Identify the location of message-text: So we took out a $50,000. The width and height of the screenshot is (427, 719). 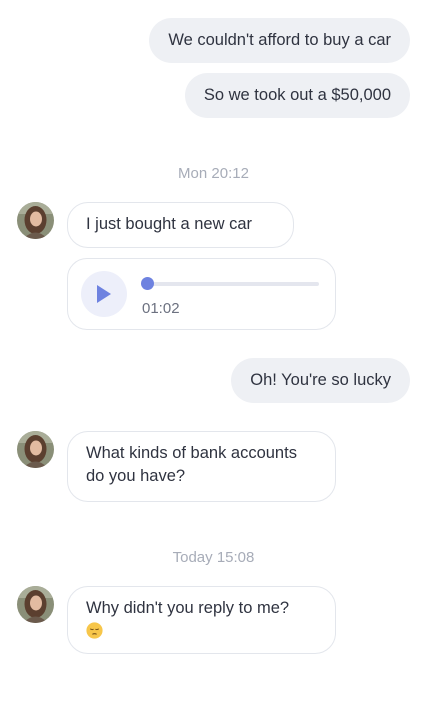
(297, 95).